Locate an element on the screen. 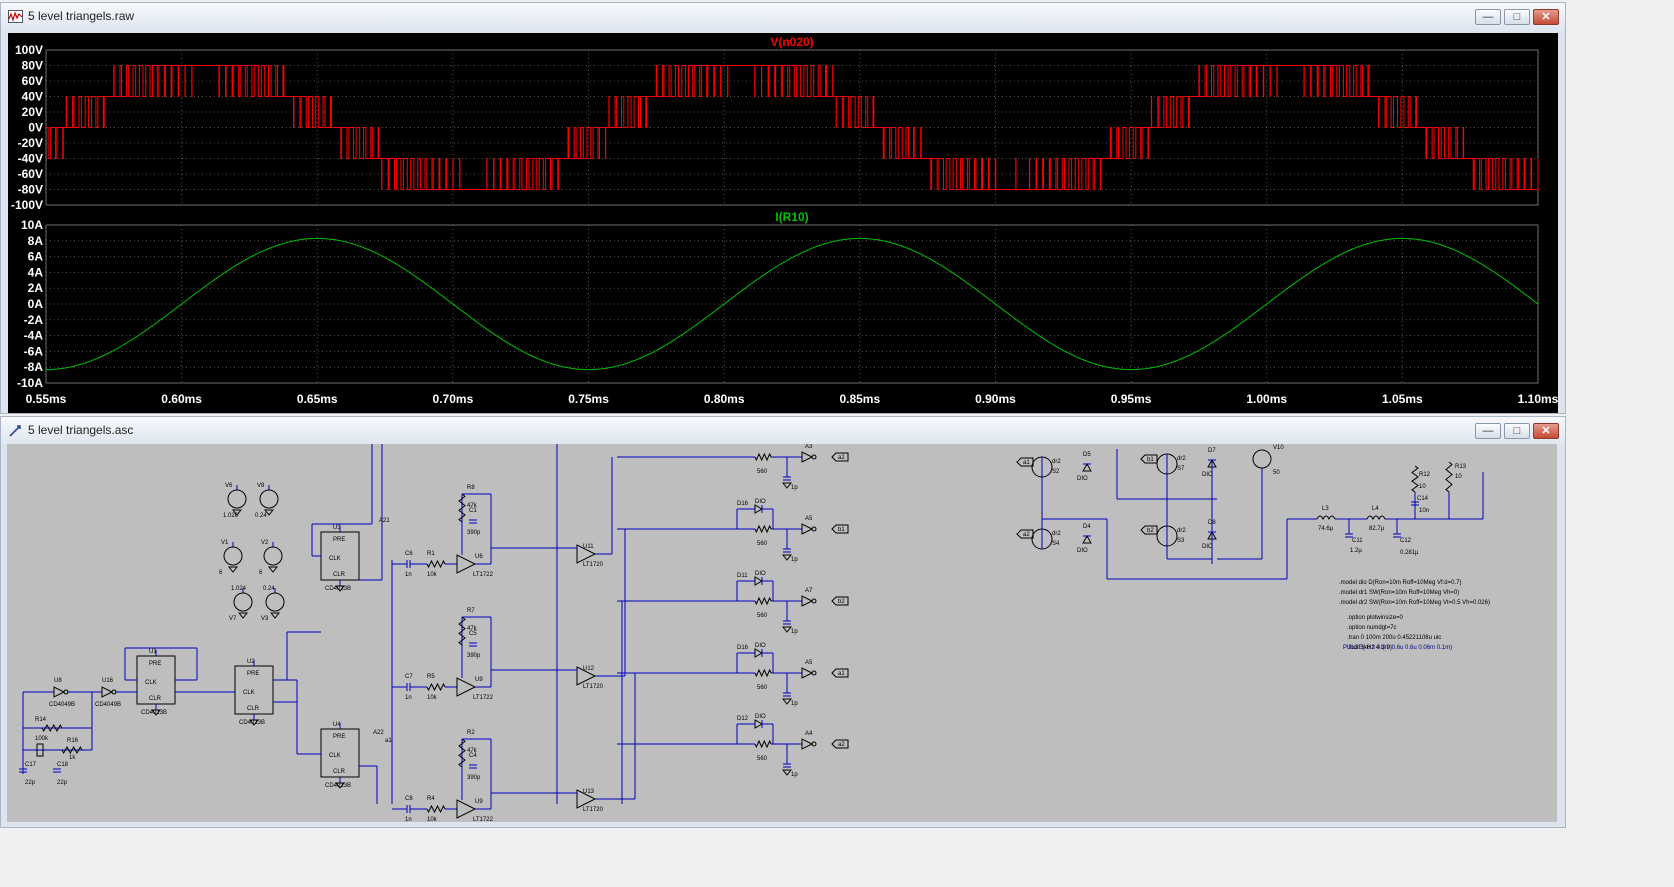  component-label: C17 is located at coordinates (31, 765).